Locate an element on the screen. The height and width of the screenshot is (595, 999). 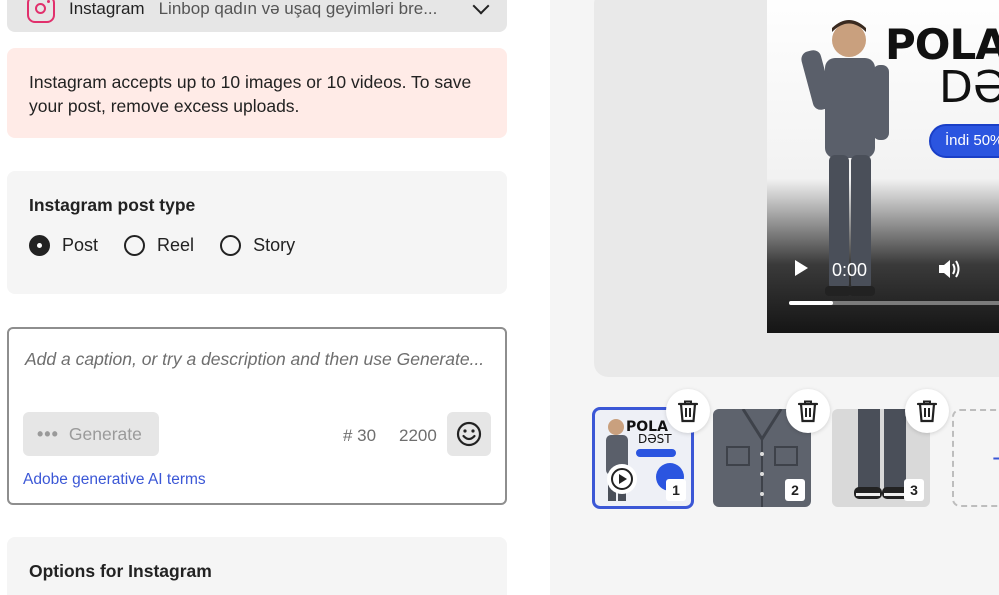
delete-thumbnail-3-button is located at coordinates (927, 411).